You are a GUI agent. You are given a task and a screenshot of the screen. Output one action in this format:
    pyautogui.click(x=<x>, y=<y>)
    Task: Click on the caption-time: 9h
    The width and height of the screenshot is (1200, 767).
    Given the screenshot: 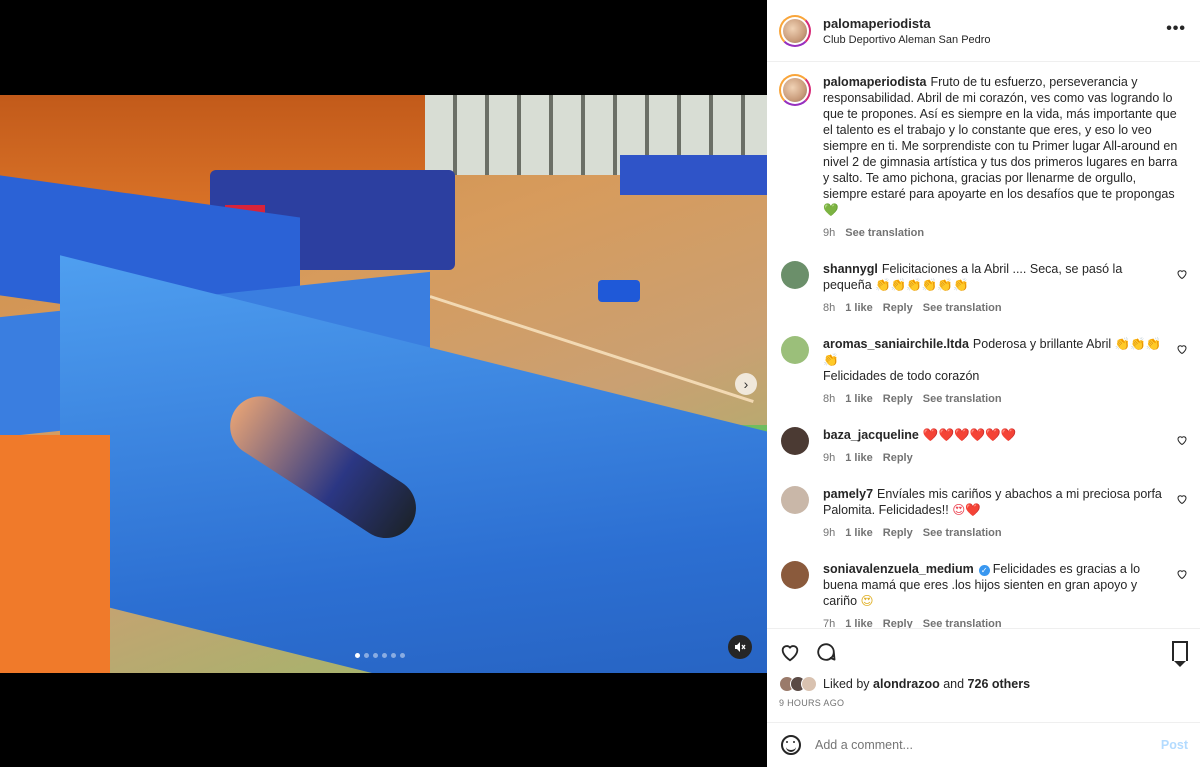 What is the action you would take?
    pyautogui.click(x=829, y=233)
    